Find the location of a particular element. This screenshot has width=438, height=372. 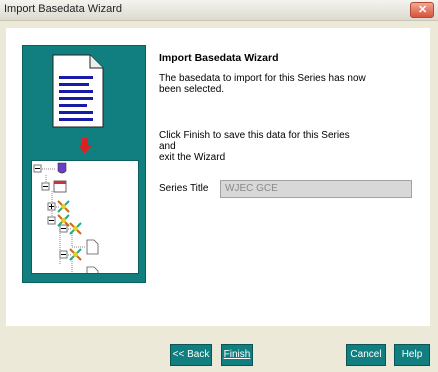

info-line-4: exit the Wizard is located at coordinates (192, 157).